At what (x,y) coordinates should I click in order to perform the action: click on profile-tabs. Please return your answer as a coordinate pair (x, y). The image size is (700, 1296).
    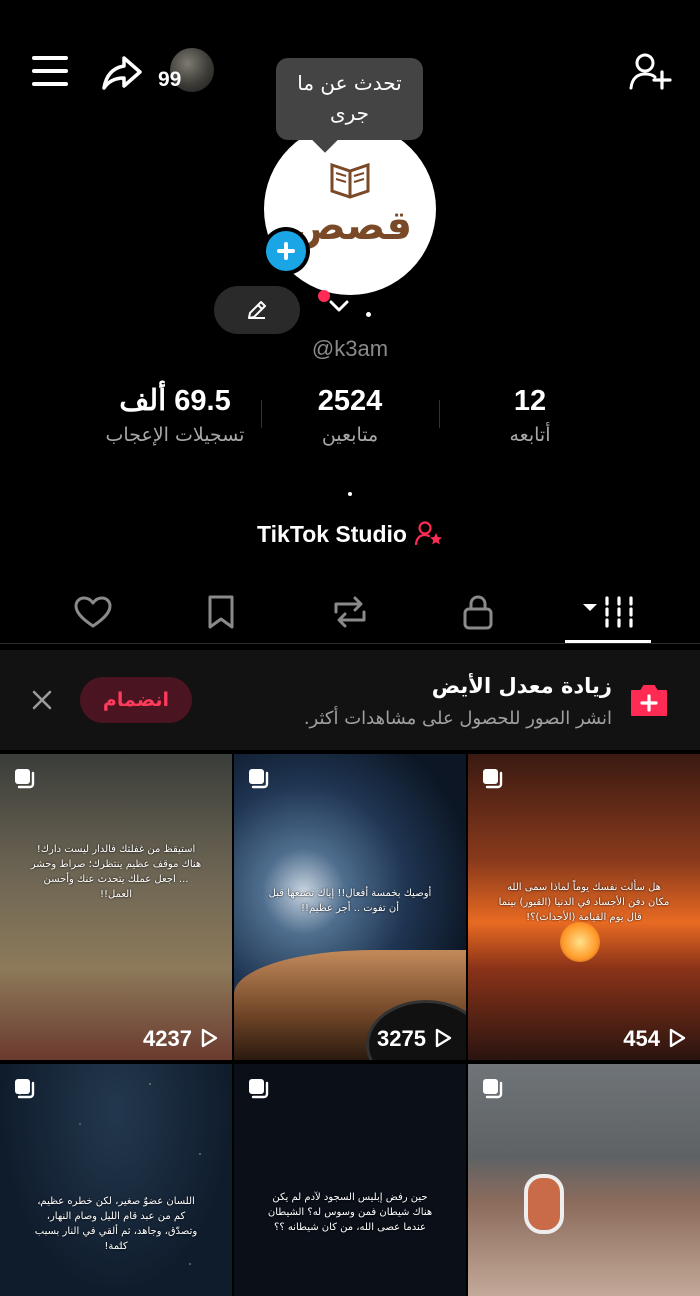
    Looking at the image, I should click on (350, 613).